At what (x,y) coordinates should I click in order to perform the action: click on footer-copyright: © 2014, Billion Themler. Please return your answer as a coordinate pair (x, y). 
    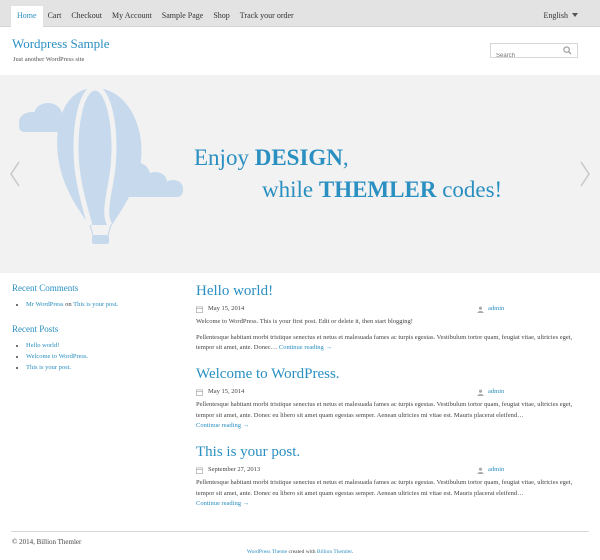
    Looking at the image, I should click on (47, 542).